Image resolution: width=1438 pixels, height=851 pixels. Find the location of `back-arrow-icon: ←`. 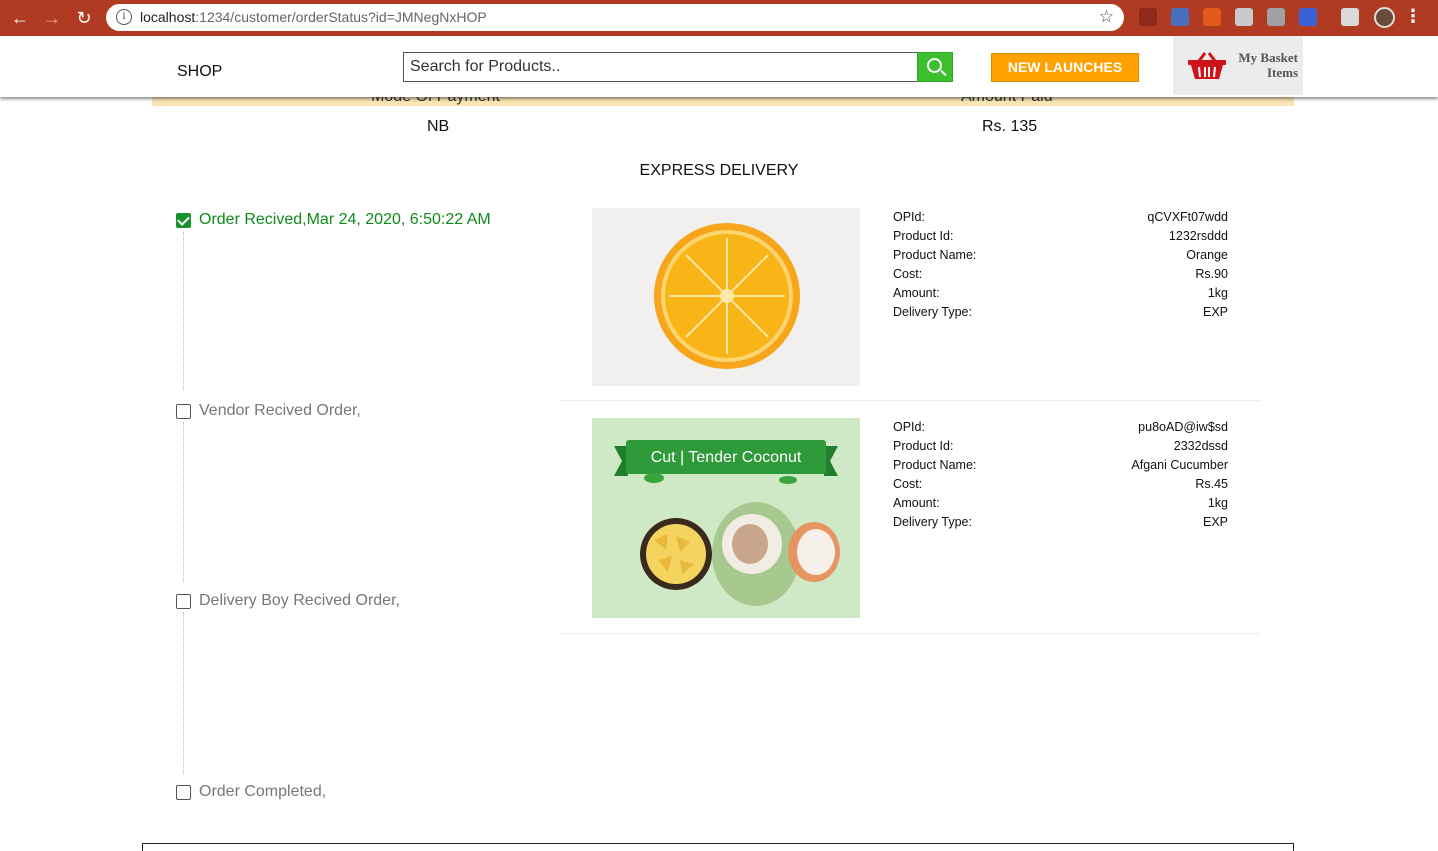

back-arrow-icon: ← is located at coordinates (20, 18).